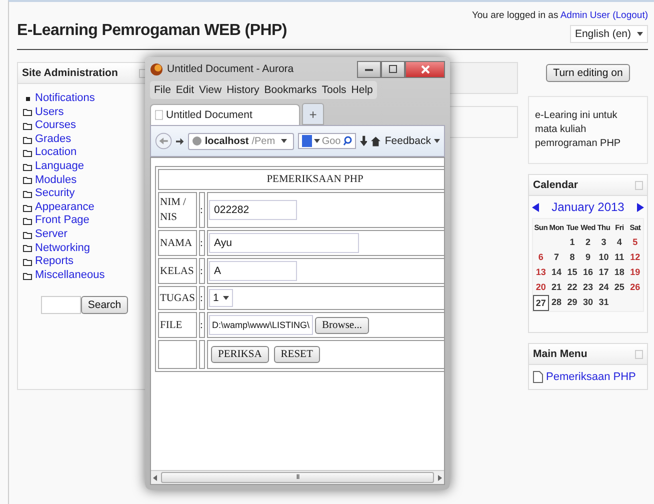  What do you see at coordinates (327, 141) in the screenshot?
I see `search-bar: Goo` at bounding box center [327, 141].